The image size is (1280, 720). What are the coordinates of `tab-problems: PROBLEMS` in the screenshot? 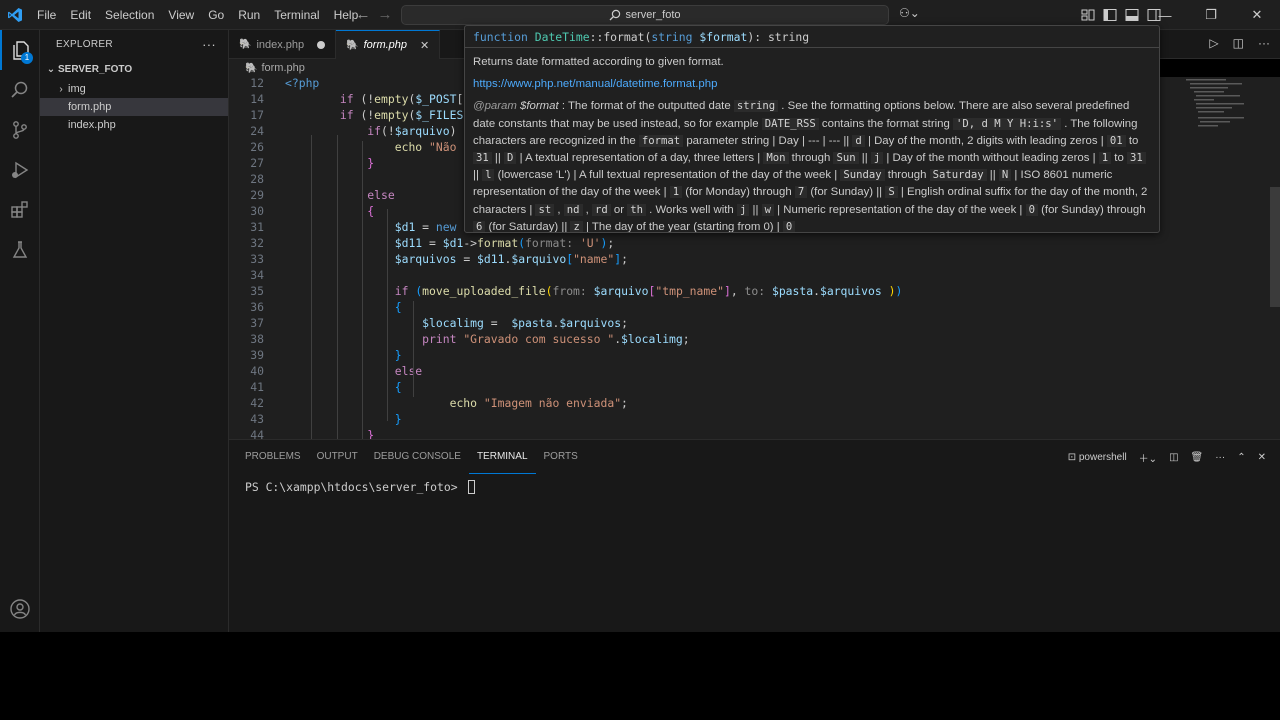 It's located at (273, 457).